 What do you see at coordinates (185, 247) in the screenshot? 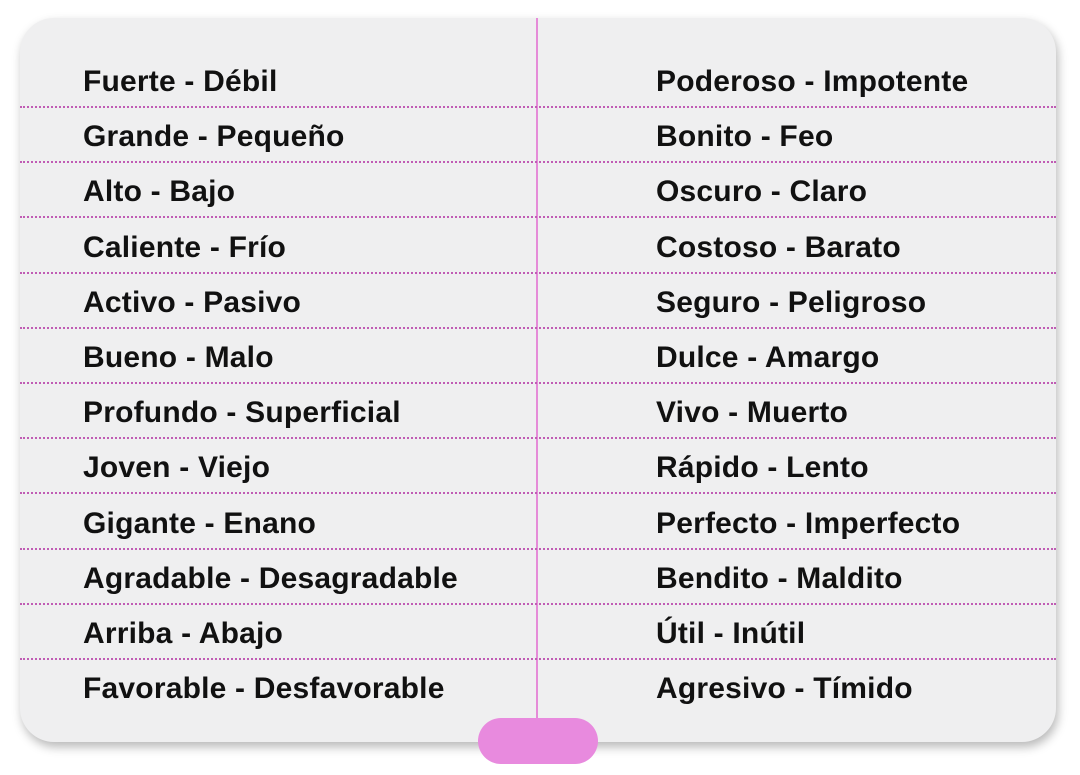
I see `word-pair-left-4: Caliente - Frío` at bounding box center [185, 247].